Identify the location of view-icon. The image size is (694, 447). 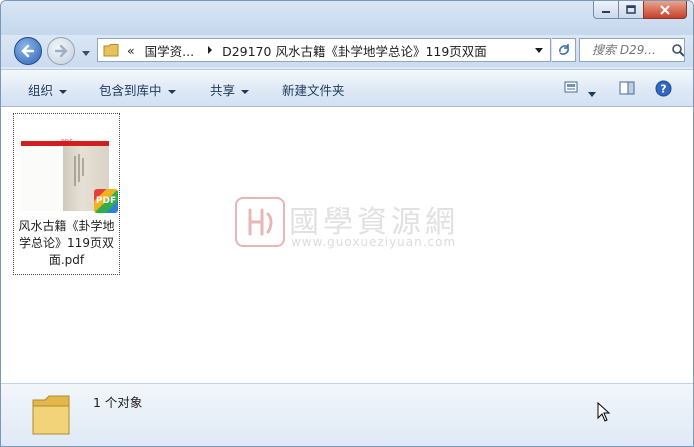
(571, 87).